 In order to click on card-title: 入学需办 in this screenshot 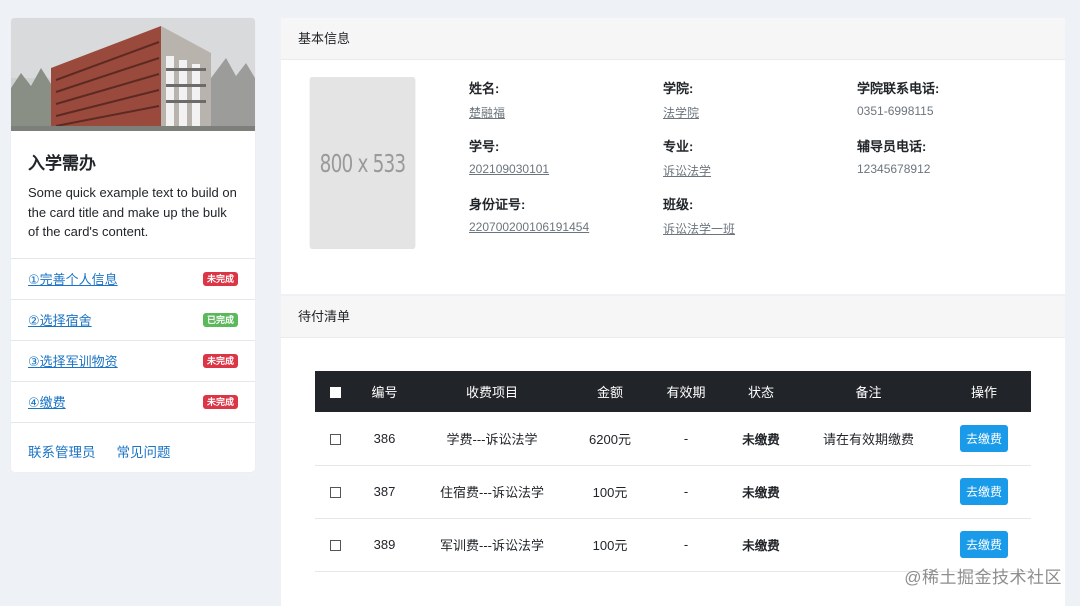, I will do `click(62, 163)`.